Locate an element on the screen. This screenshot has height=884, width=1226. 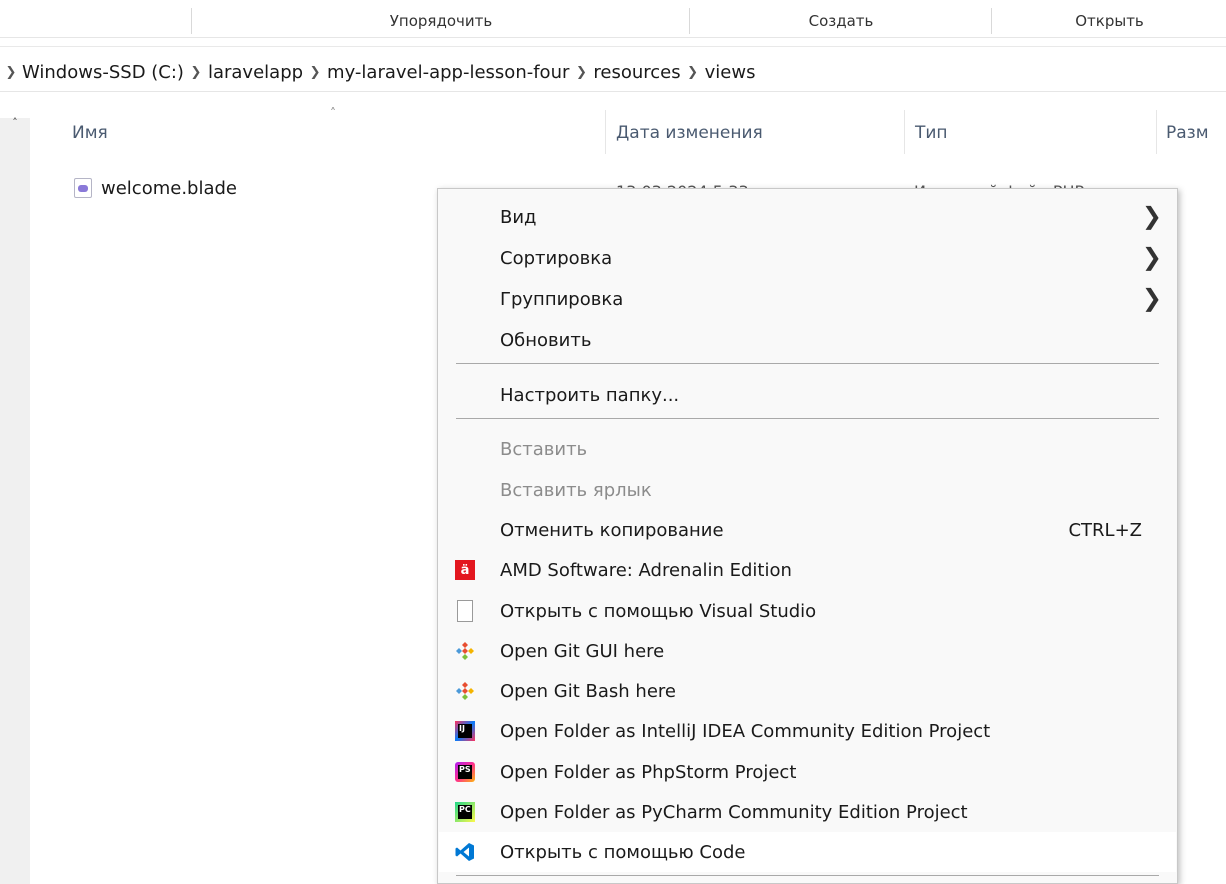
menu-item-label: Открыть с помощью Visual Studio is located at coordinates (658, 611).